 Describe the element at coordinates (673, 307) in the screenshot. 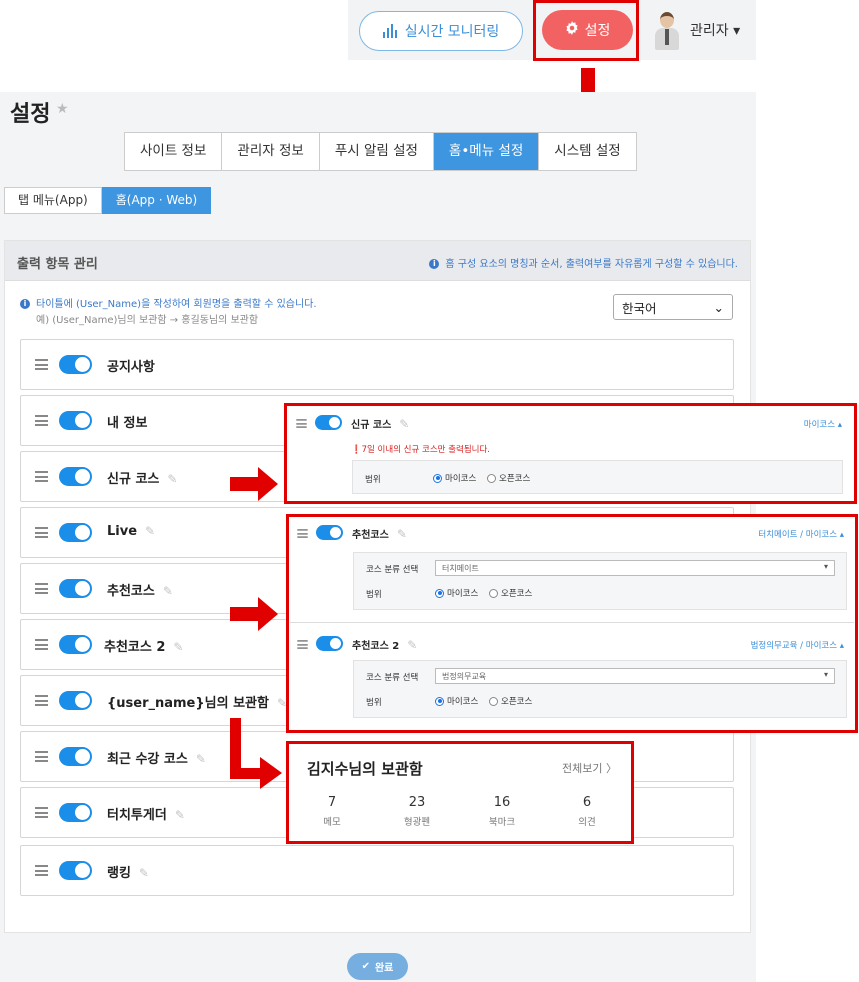

I see `language-select: 한국어 ⌄` at that location.